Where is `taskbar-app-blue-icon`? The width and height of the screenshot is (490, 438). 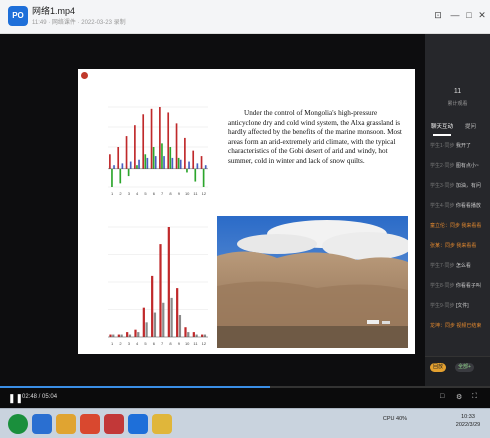
taskbar-app-blue-icon is located at coordinates (138, 424).